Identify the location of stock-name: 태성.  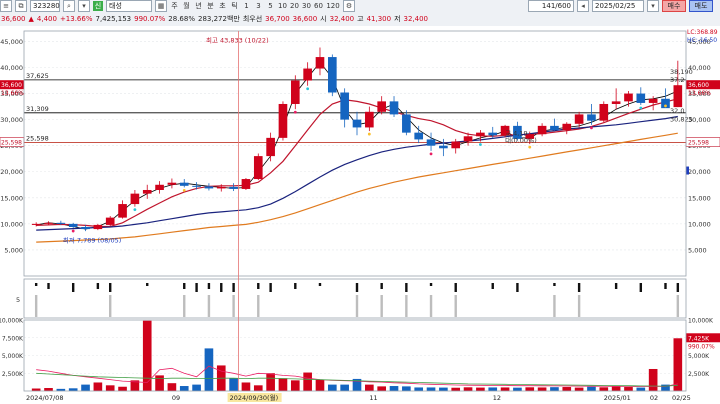
(129, 6).